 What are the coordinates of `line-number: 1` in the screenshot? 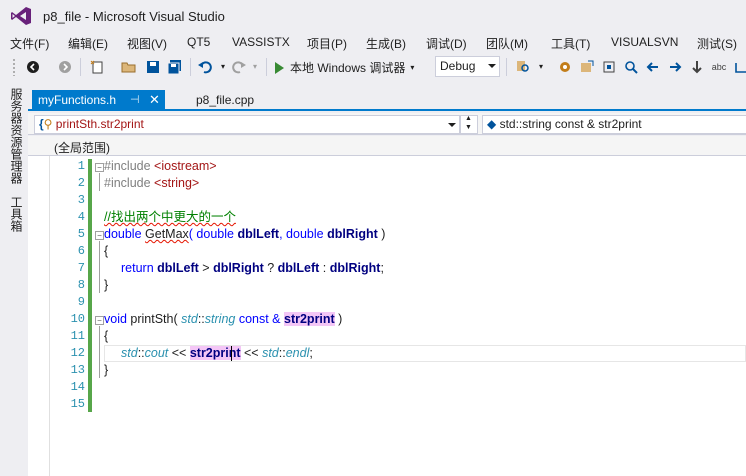 It's located at (81, 166).